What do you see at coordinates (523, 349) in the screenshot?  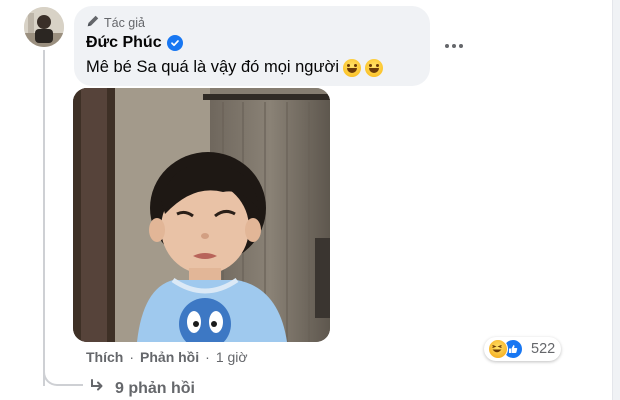 I see `reaction-summary: 522` at bounding box center [523, 349].